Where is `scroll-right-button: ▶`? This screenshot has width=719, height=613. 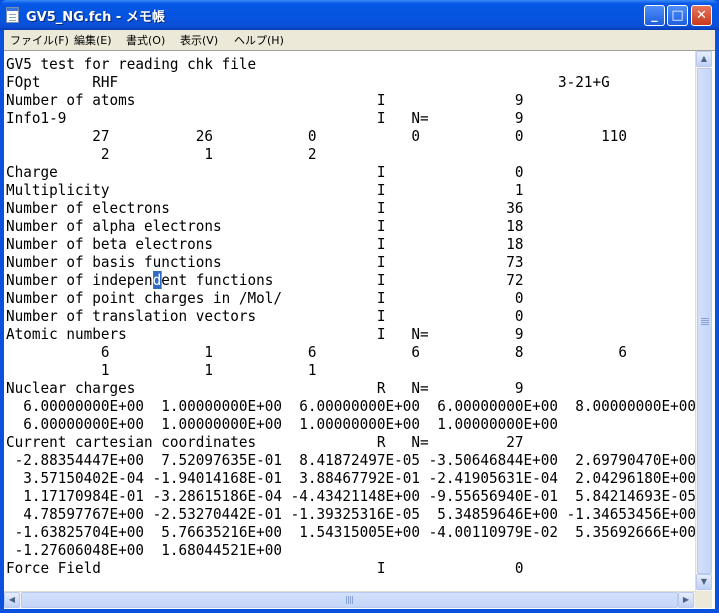
scroll-right-button: ▶ is located at coordinates (686, 600).